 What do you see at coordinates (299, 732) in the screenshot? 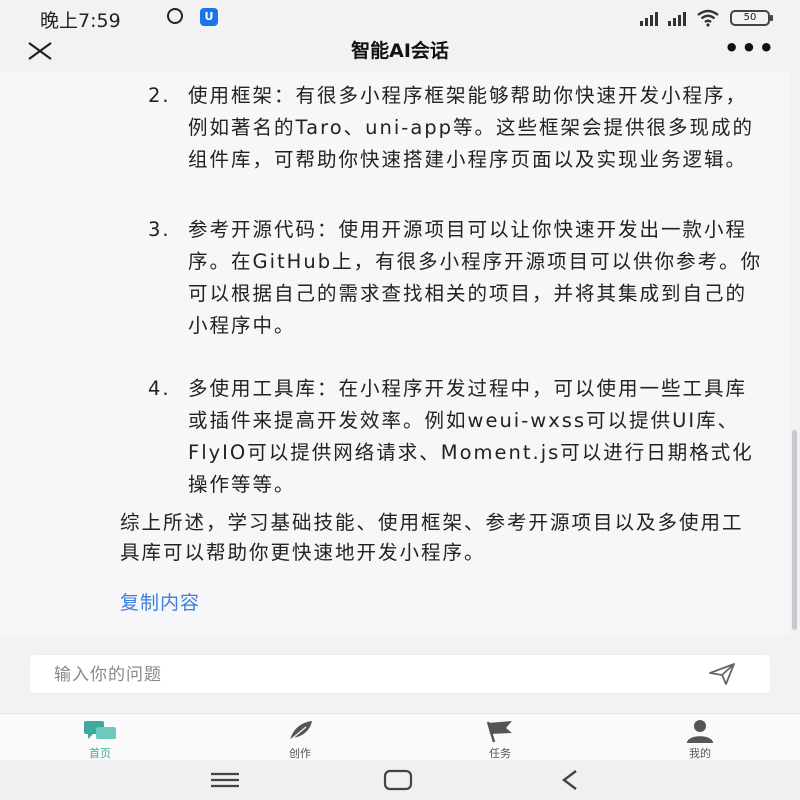
I see `feather-icon` at bounding box center [299, 732].